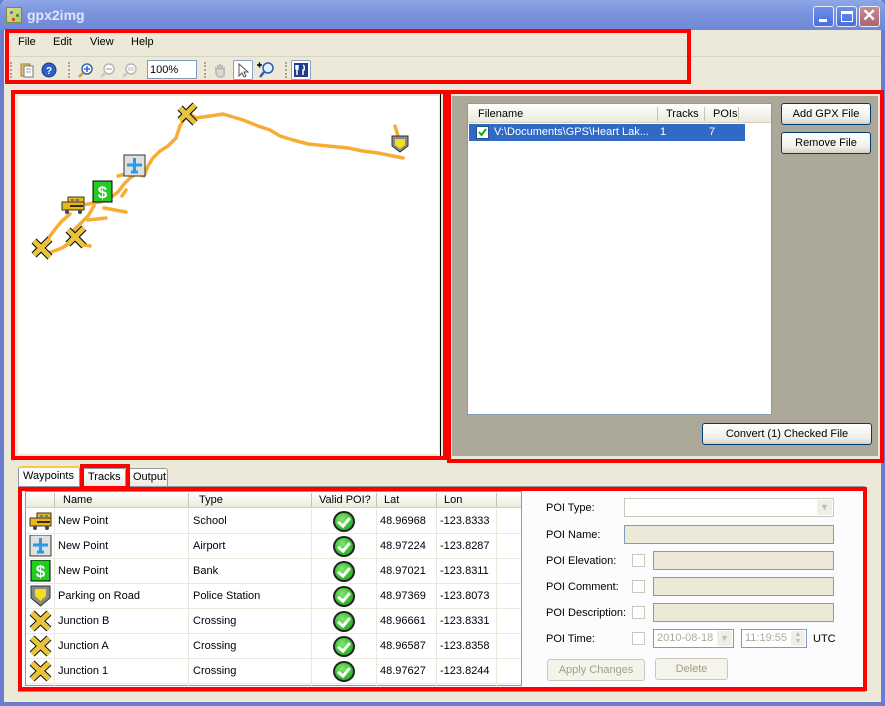  I want to click on waypoint-lon: -123.8331, so click(465, 621).